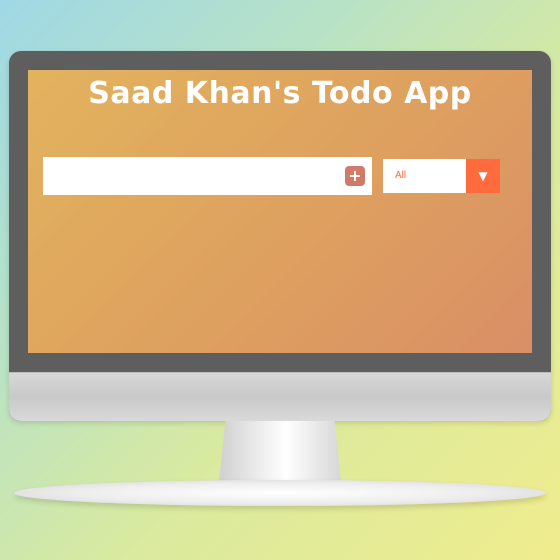 Image resolution: width=560 pixels, height=560 pixels. What do you see at coordinates (280, 493) in the screenshot?
I see `monitor-stand-base` at bounding box center [280, 493].